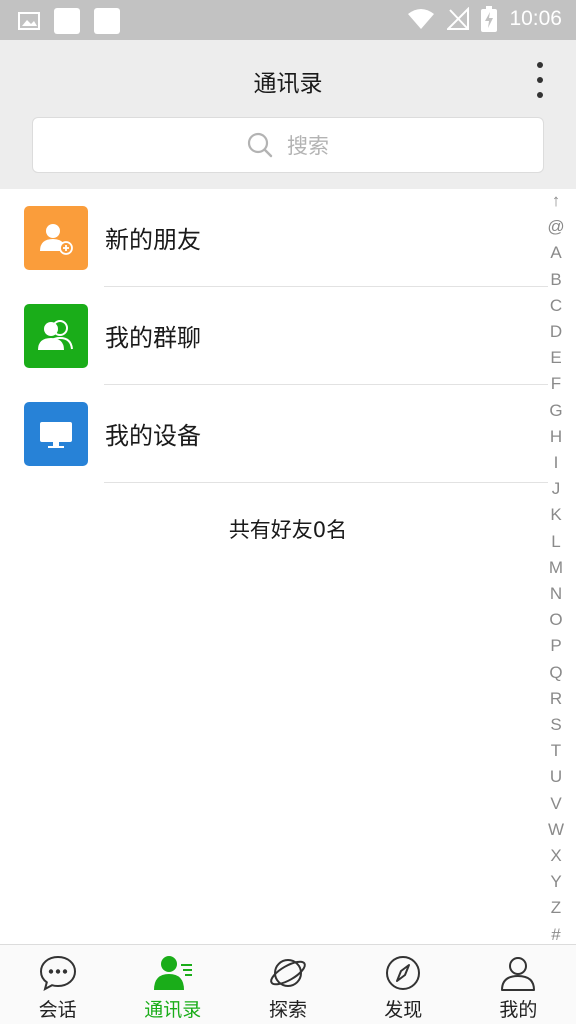  What do you see at coordinates (56, 434) in the screenshot?
I see `device-icon` at bounding box center [56, 434].